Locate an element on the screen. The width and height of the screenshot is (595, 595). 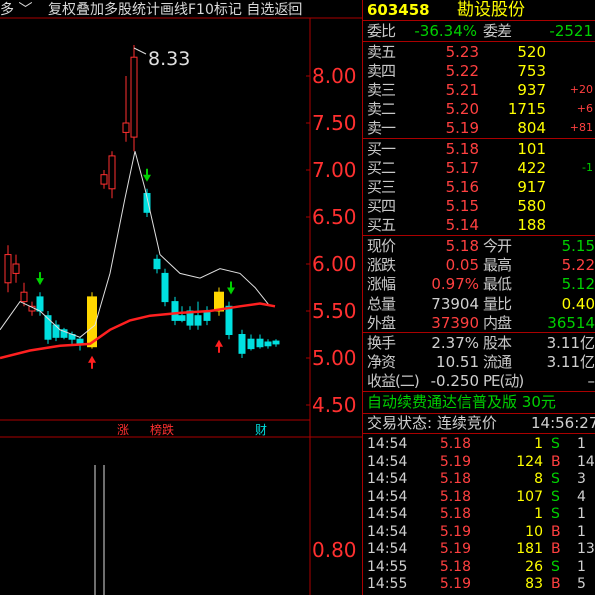
stat-label: 内盘 is located at coordinates (497, 322).